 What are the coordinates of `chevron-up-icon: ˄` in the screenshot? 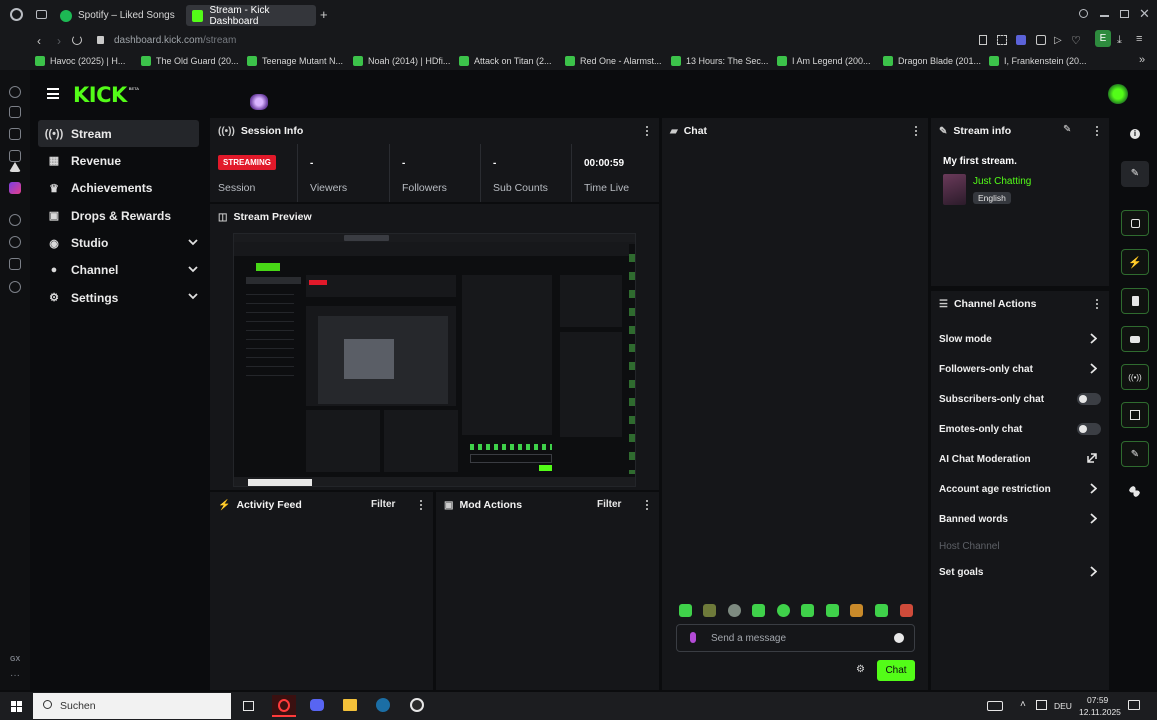 It's located at (1023, 704).